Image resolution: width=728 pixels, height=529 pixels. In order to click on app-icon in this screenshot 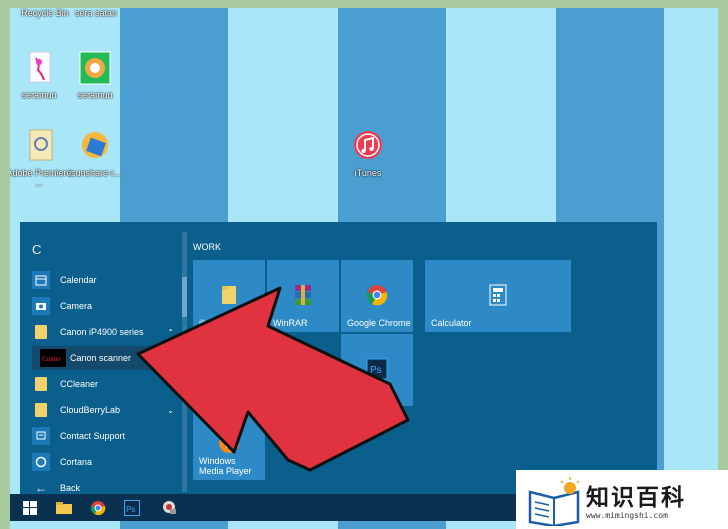, I will do `click(170, 507)`.